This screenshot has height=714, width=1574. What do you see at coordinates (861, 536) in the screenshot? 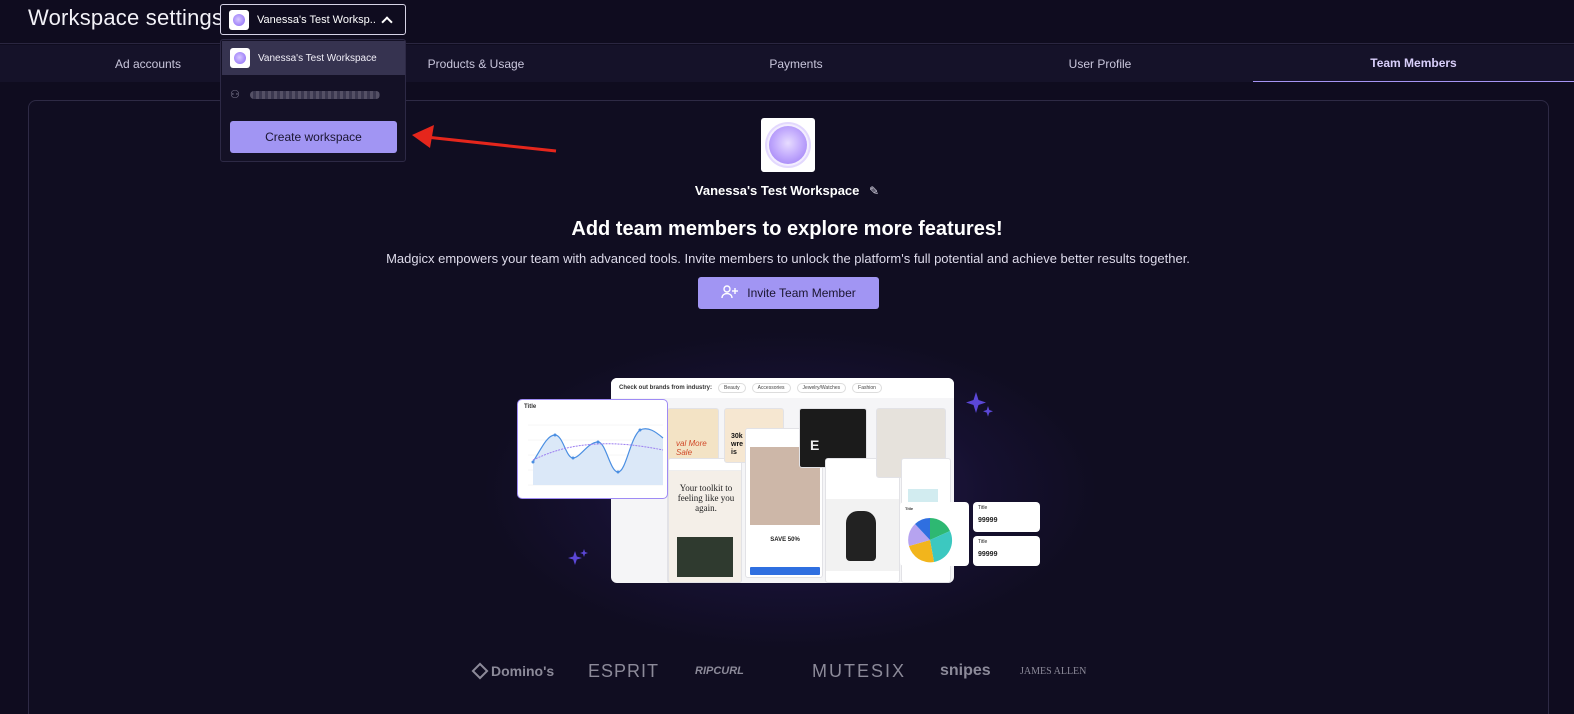
I see `athlete-image` at bounding box center [861, 536].